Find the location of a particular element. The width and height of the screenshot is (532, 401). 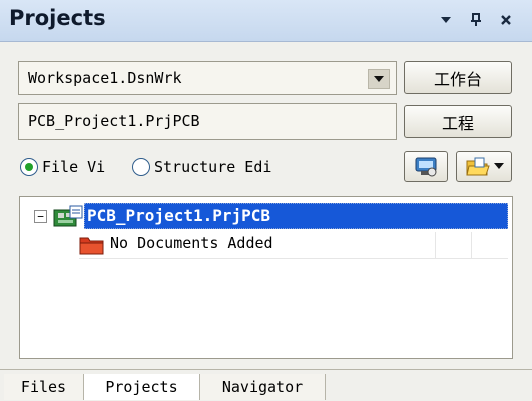

tree-node-project-label: PCB_Project1.PrjPCB is located at coordinates (179, 215).